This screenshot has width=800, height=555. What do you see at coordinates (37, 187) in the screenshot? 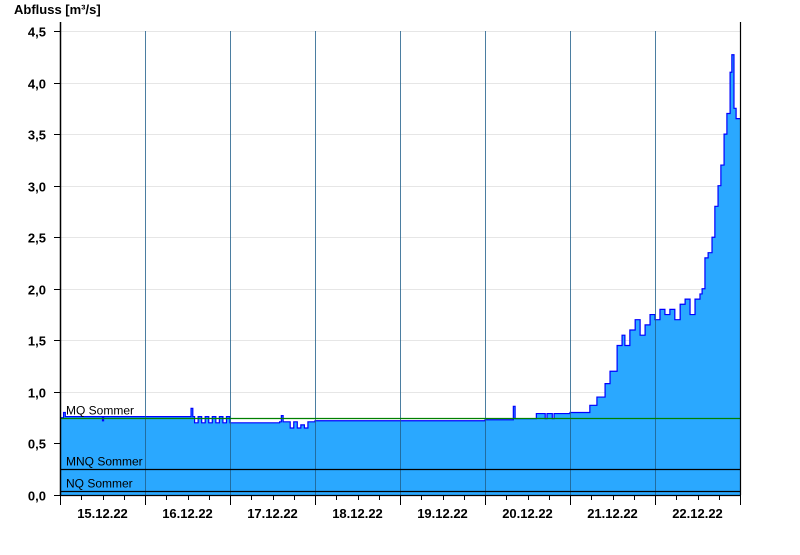
I see `y-tick-label: 3,0` at bounding box center [37, 187].